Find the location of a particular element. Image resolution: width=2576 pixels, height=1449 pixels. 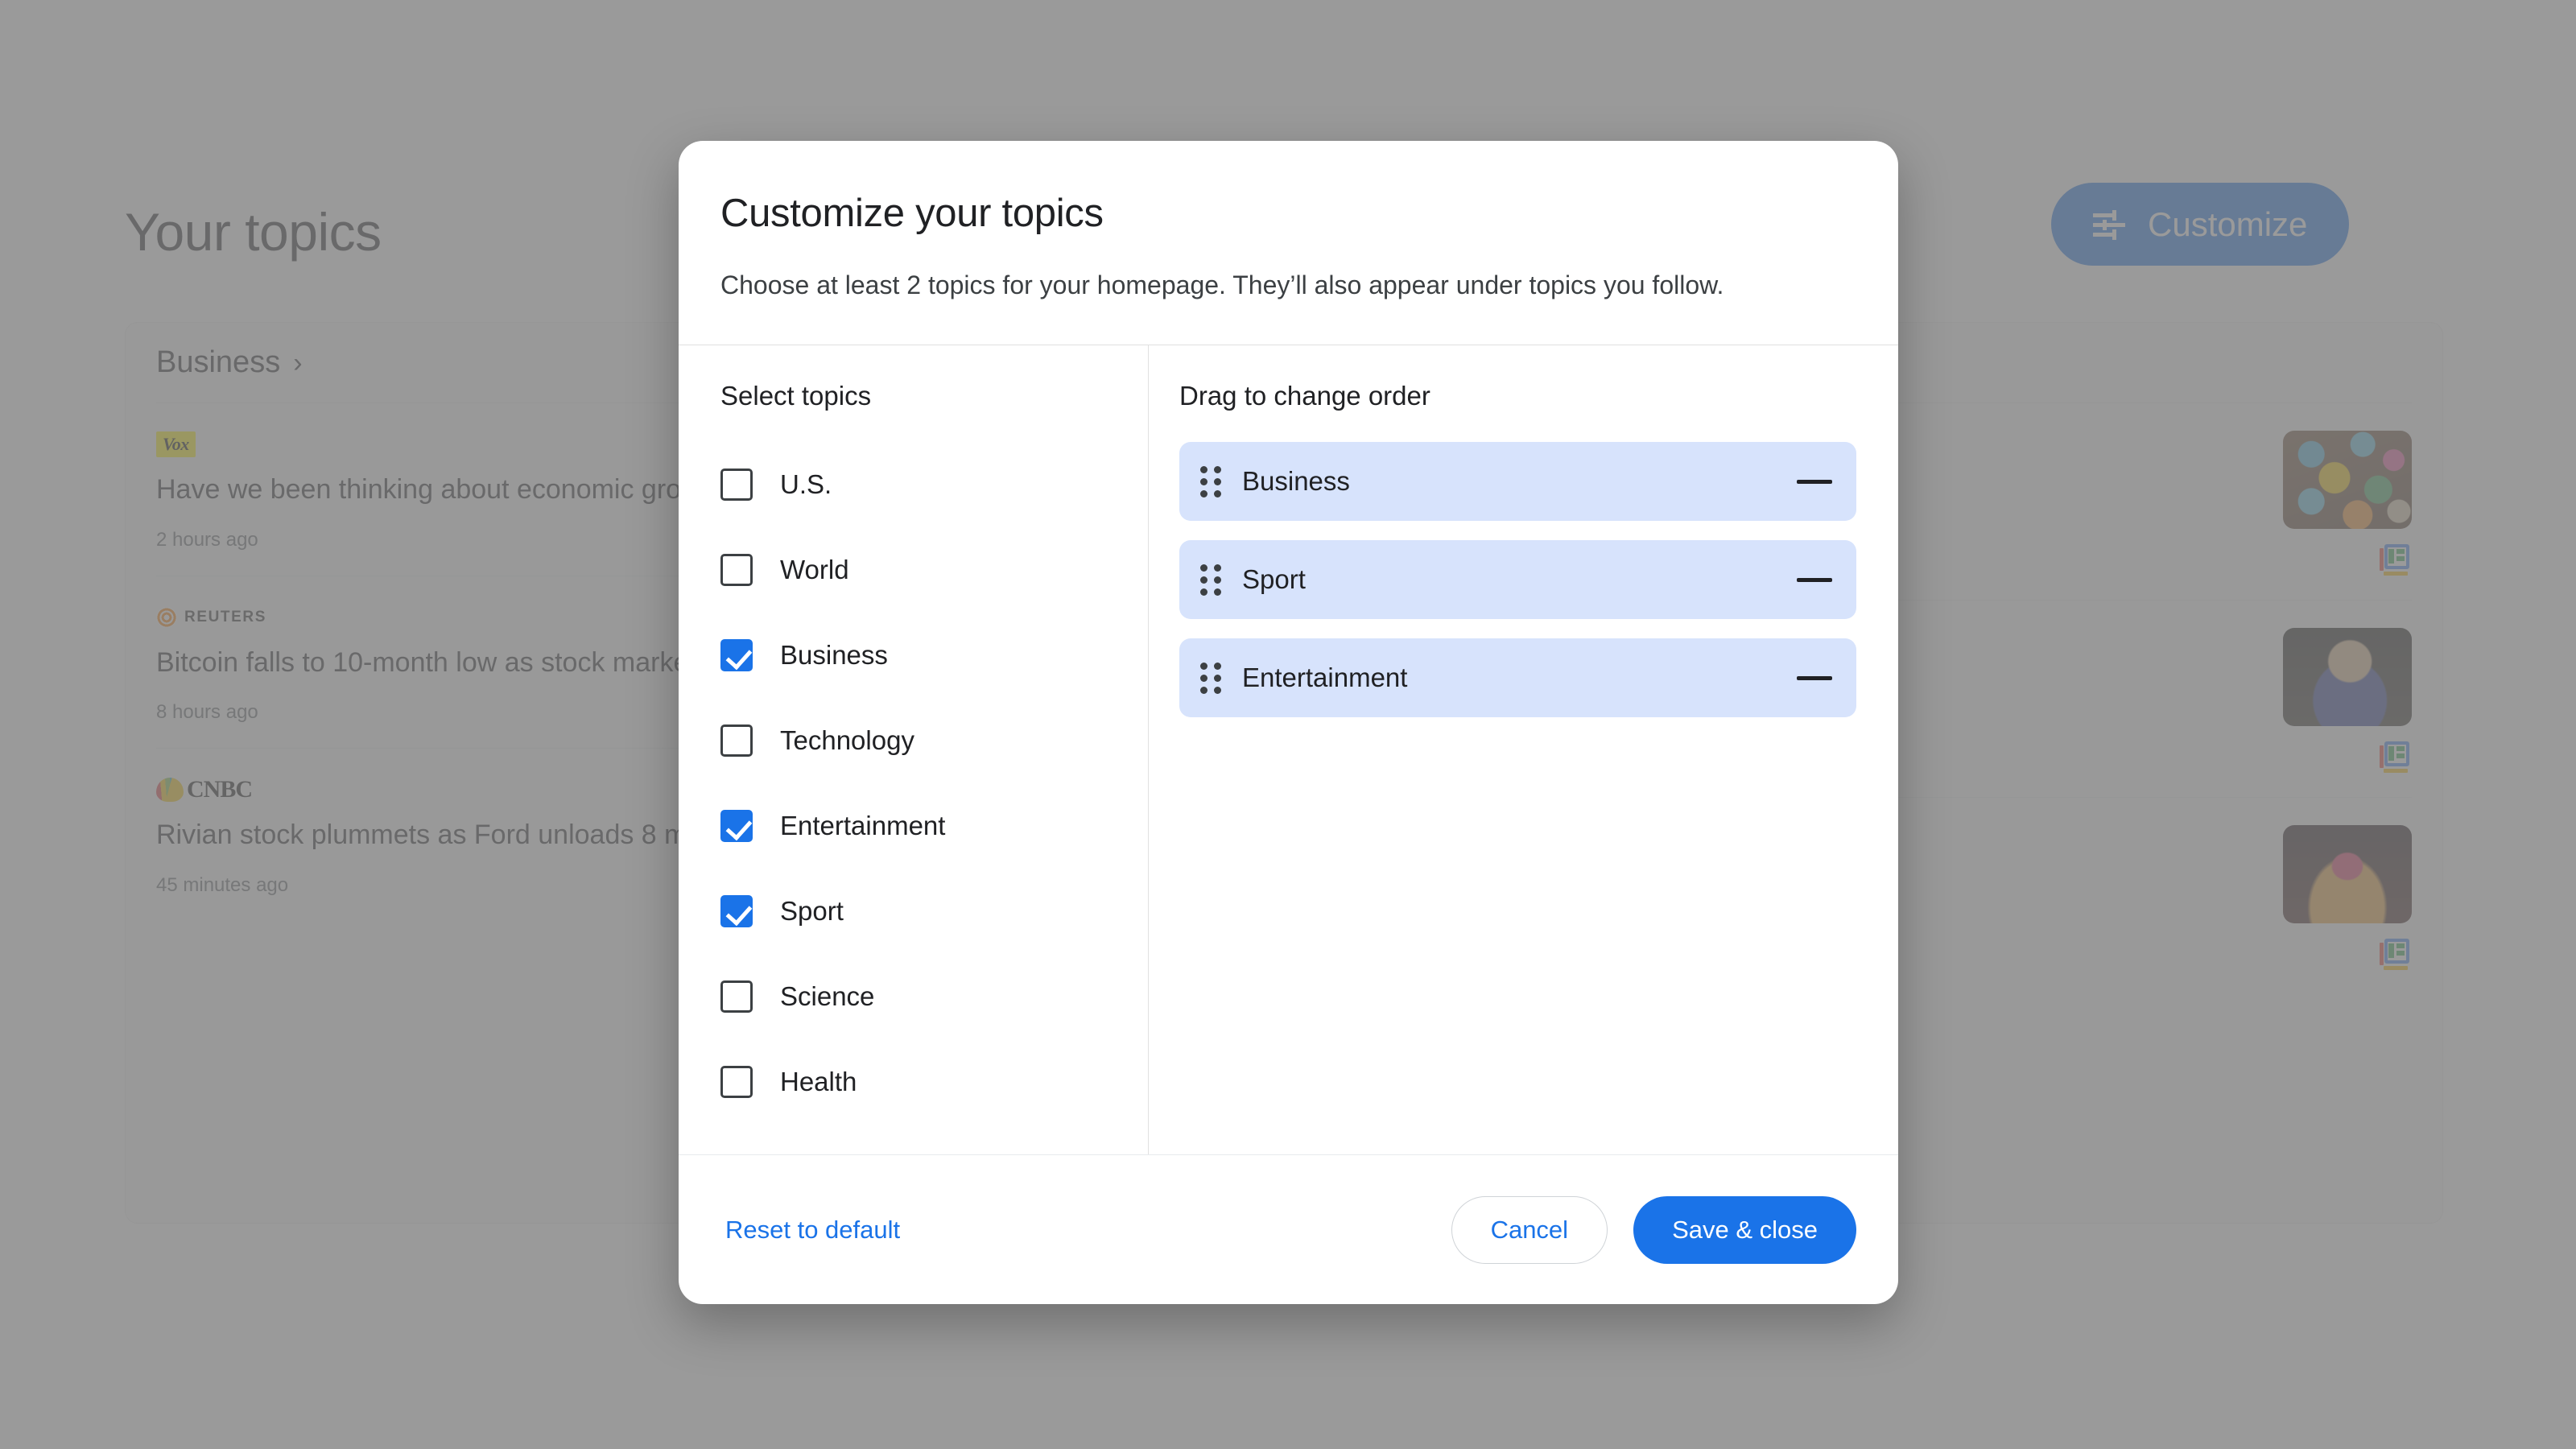

cancel-button: Cancel is located at coordinates (1529, 1229).